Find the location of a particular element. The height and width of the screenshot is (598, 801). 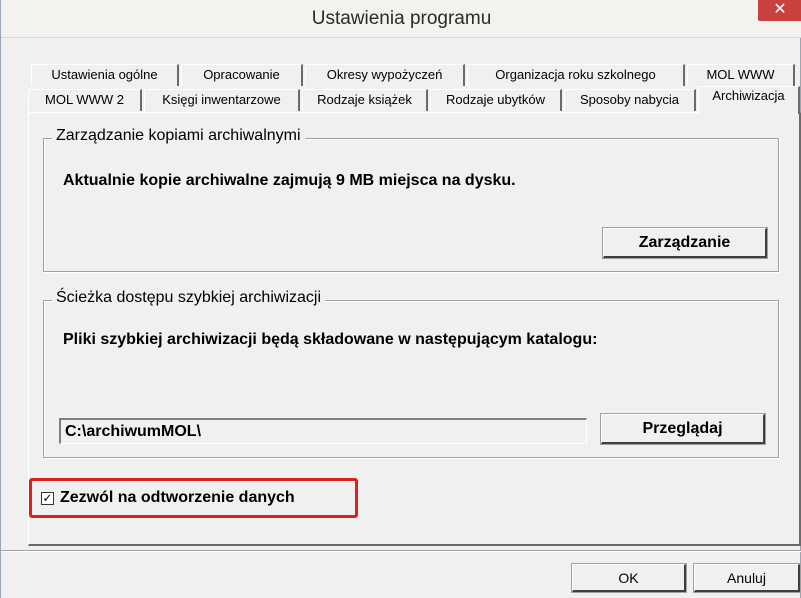

window-title: Ustawienia programu is located at coordinates (401, 18).